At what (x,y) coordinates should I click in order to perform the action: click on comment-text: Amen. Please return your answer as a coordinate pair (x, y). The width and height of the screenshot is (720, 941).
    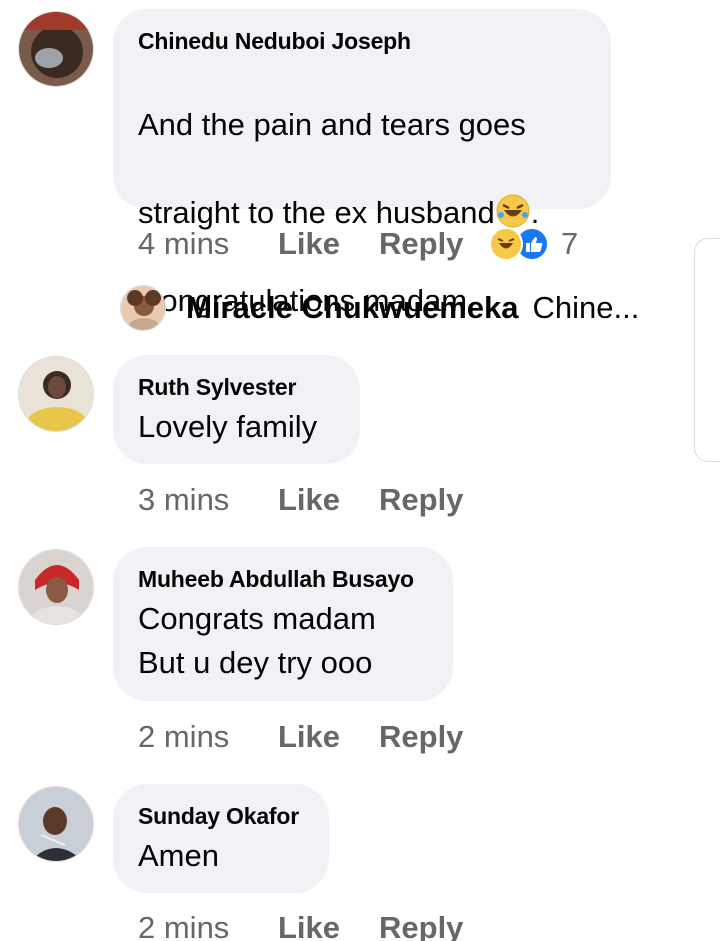
    Looking at the image, I should click on (178, 855).